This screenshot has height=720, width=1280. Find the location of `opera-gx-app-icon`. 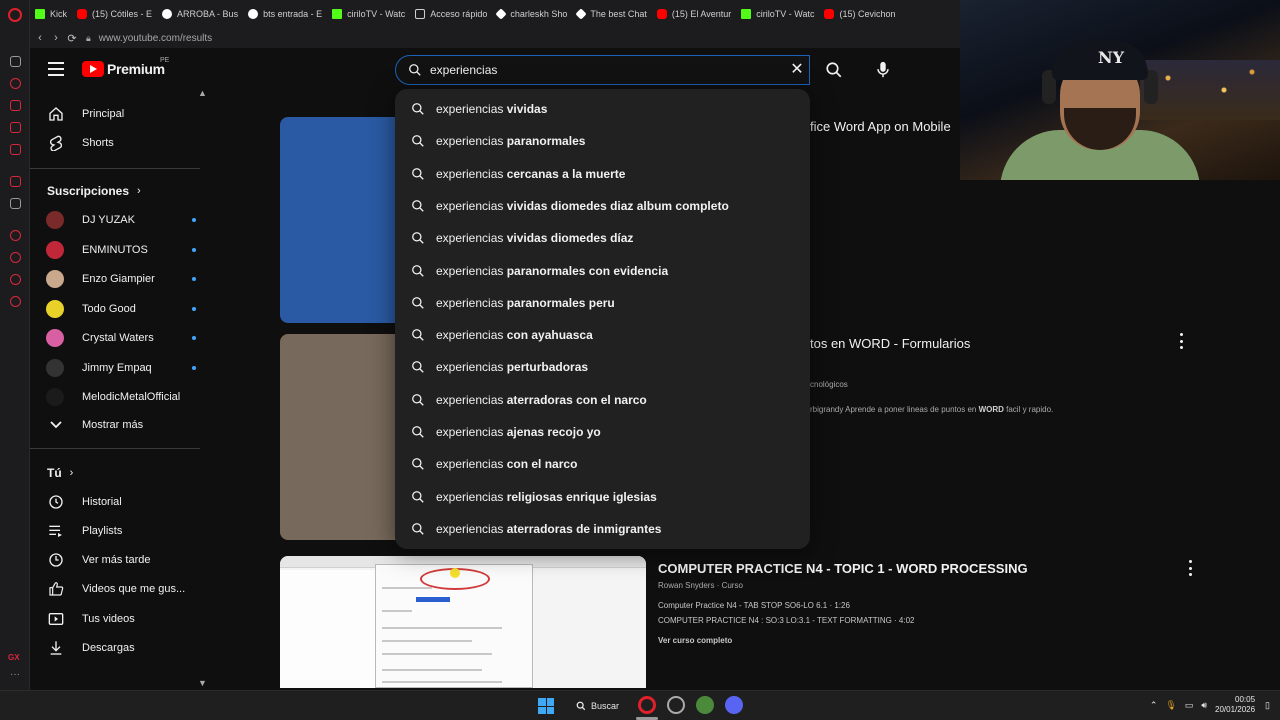

opera-gx-app-icon is located at coordinates (647, 705).